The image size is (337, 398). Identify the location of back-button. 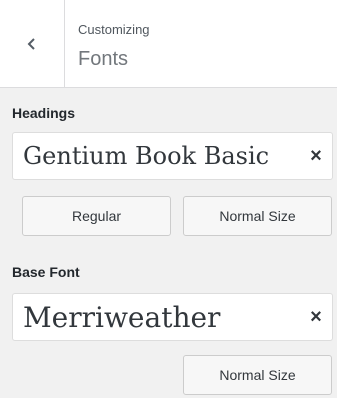
(32, 44).